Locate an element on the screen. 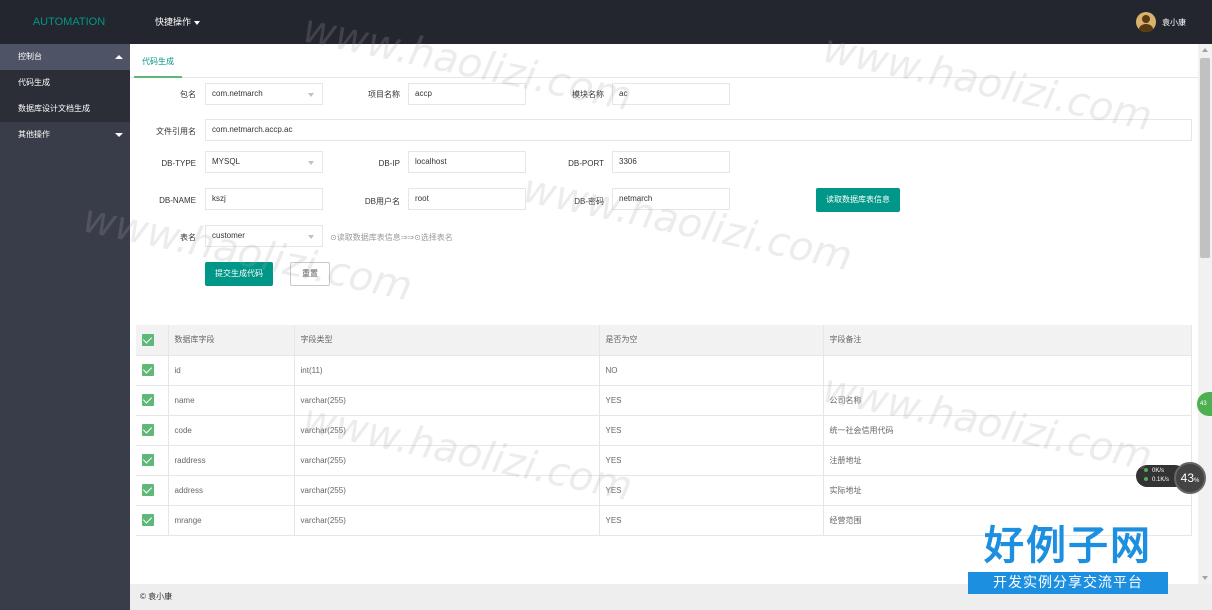  scroll-up-icon is located at coordinates (1205, 50).